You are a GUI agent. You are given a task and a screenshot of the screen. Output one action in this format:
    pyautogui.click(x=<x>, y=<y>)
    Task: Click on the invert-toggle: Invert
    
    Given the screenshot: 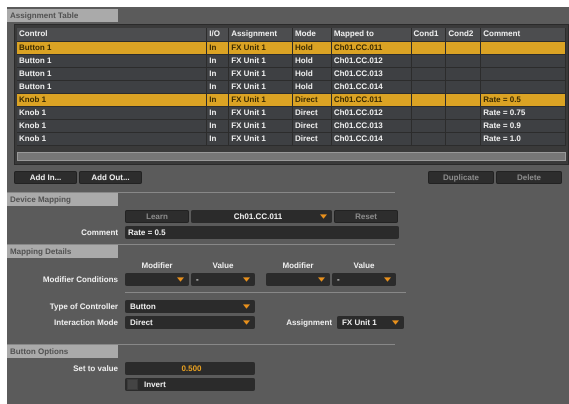 What is the action you would take?
    pyautogui.click(x=190, y=384)
    